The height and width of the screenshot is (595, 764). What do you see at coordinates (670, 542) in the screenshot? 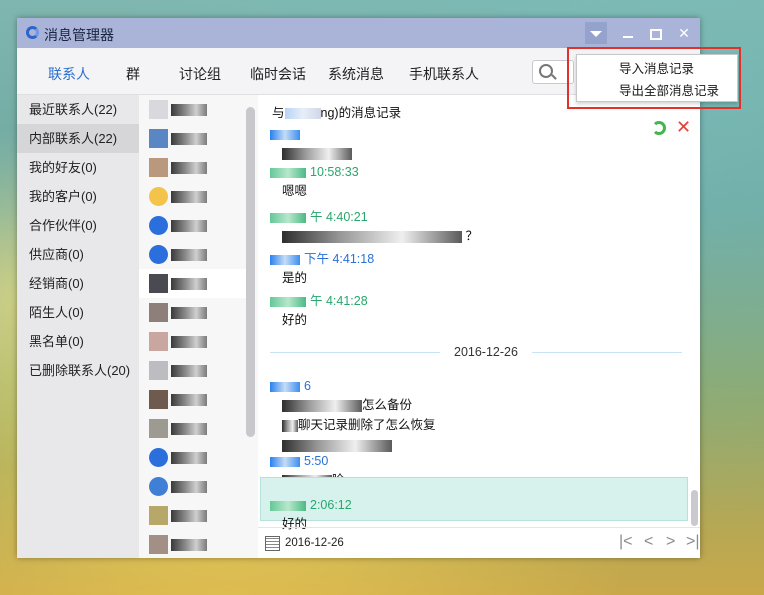
I see `next-page-icon: >` at bounding box center [670, 542].